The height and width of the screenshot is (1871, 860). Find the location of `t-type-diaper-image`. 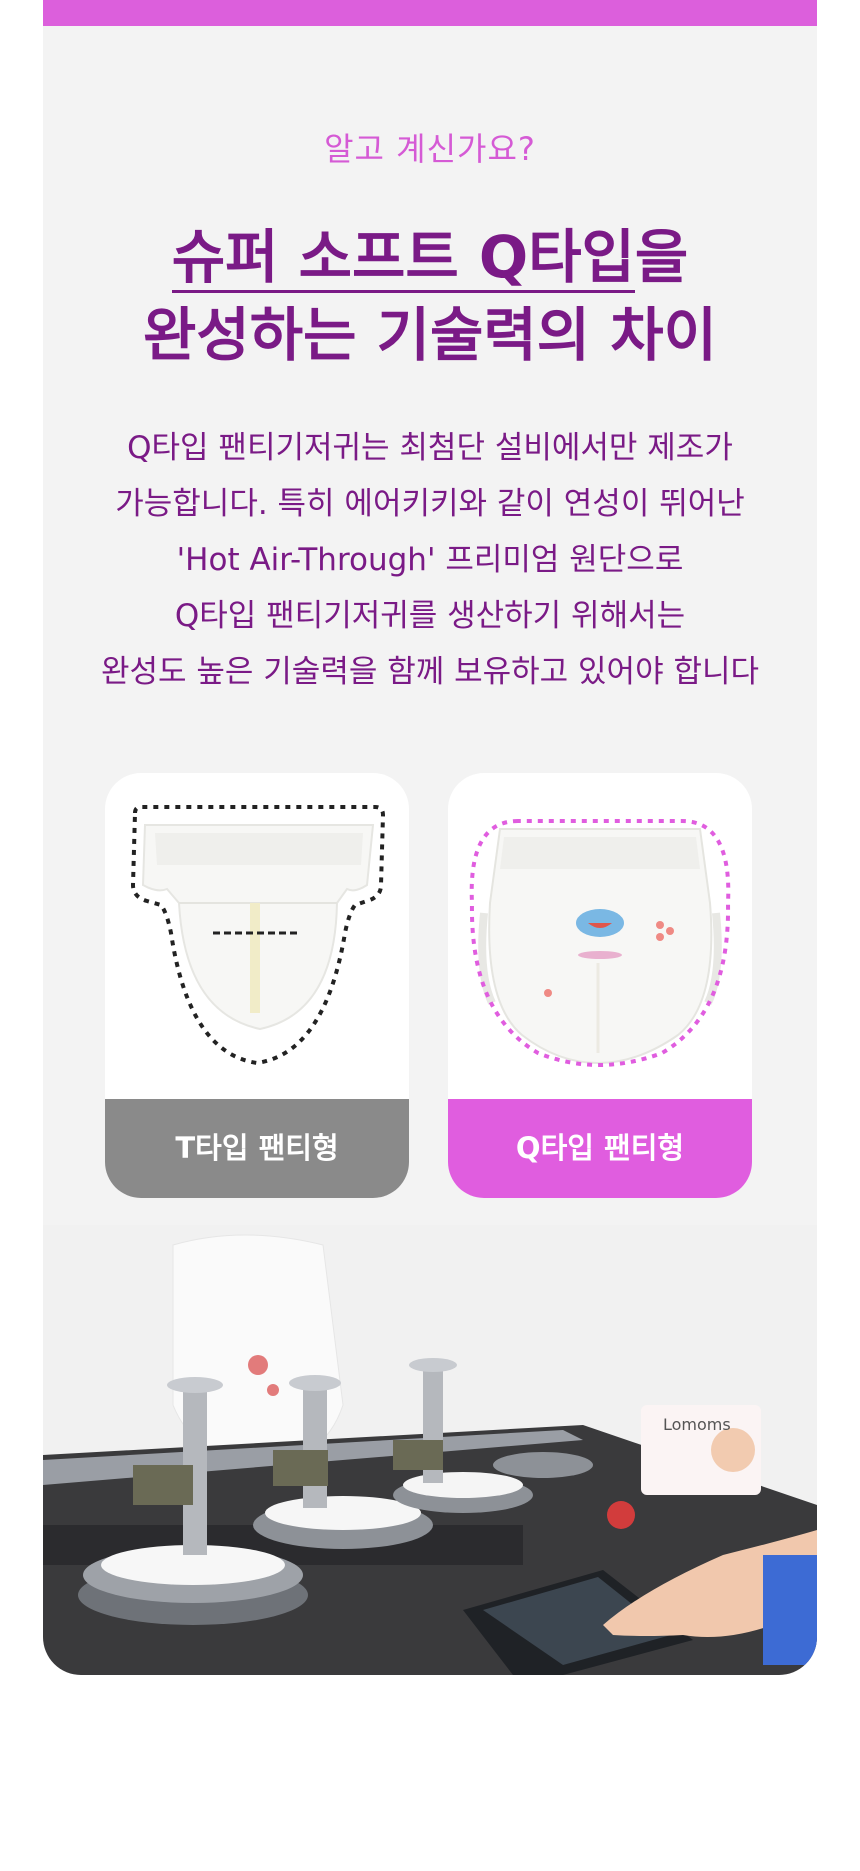

t-type-diaper-image is located at coordinates (258, 935).